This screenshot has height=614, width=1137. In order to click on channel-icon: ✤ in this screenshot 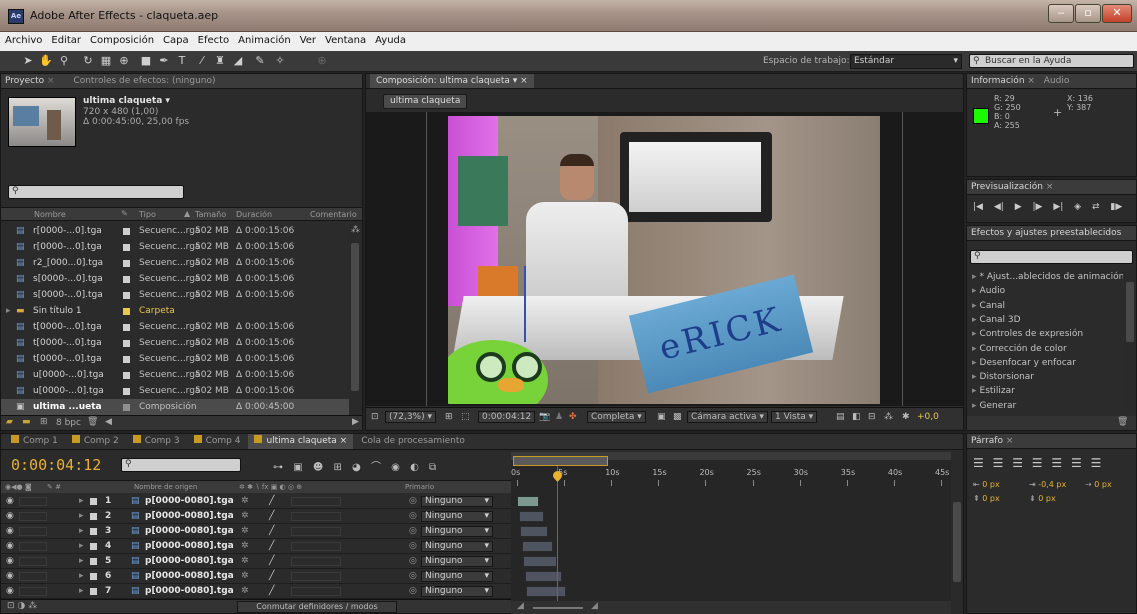, I will do `click(573, 417)`.